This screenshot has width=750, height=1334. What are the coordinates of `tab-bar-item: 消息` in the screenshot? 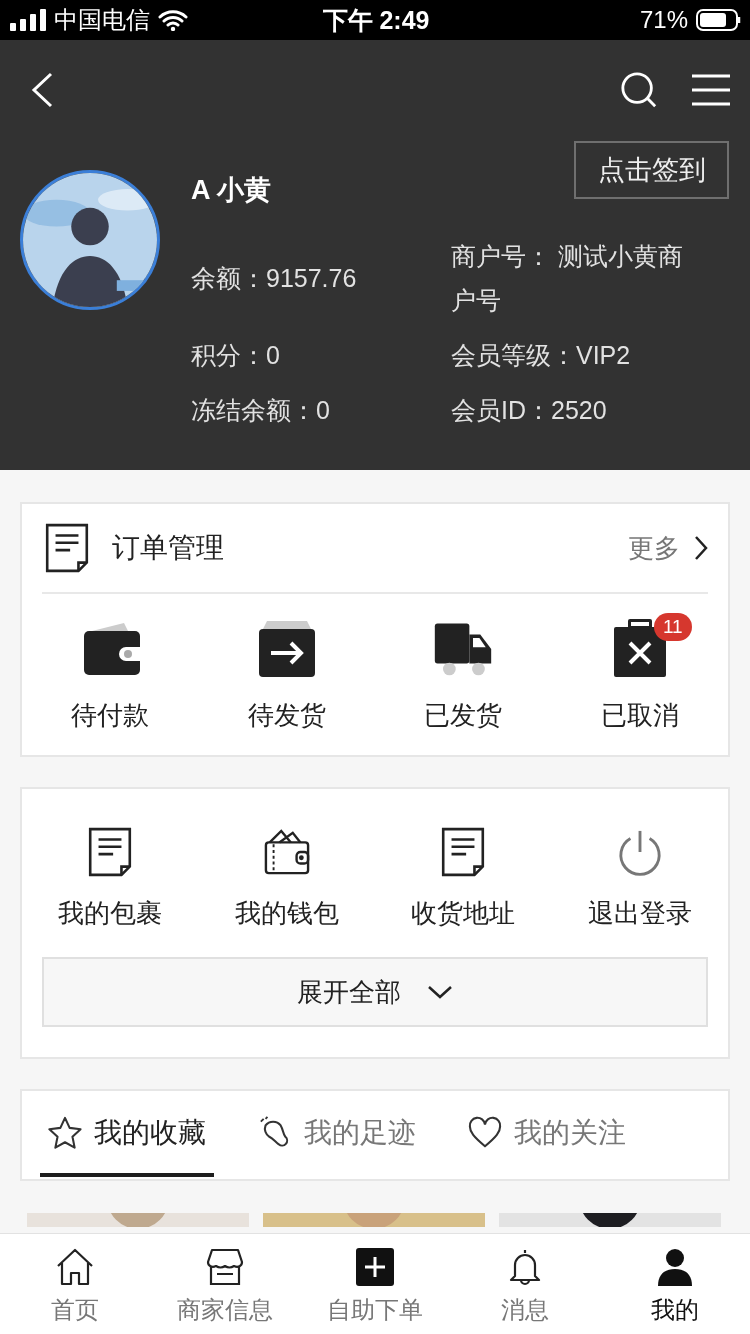 It's located at (525, 1284).